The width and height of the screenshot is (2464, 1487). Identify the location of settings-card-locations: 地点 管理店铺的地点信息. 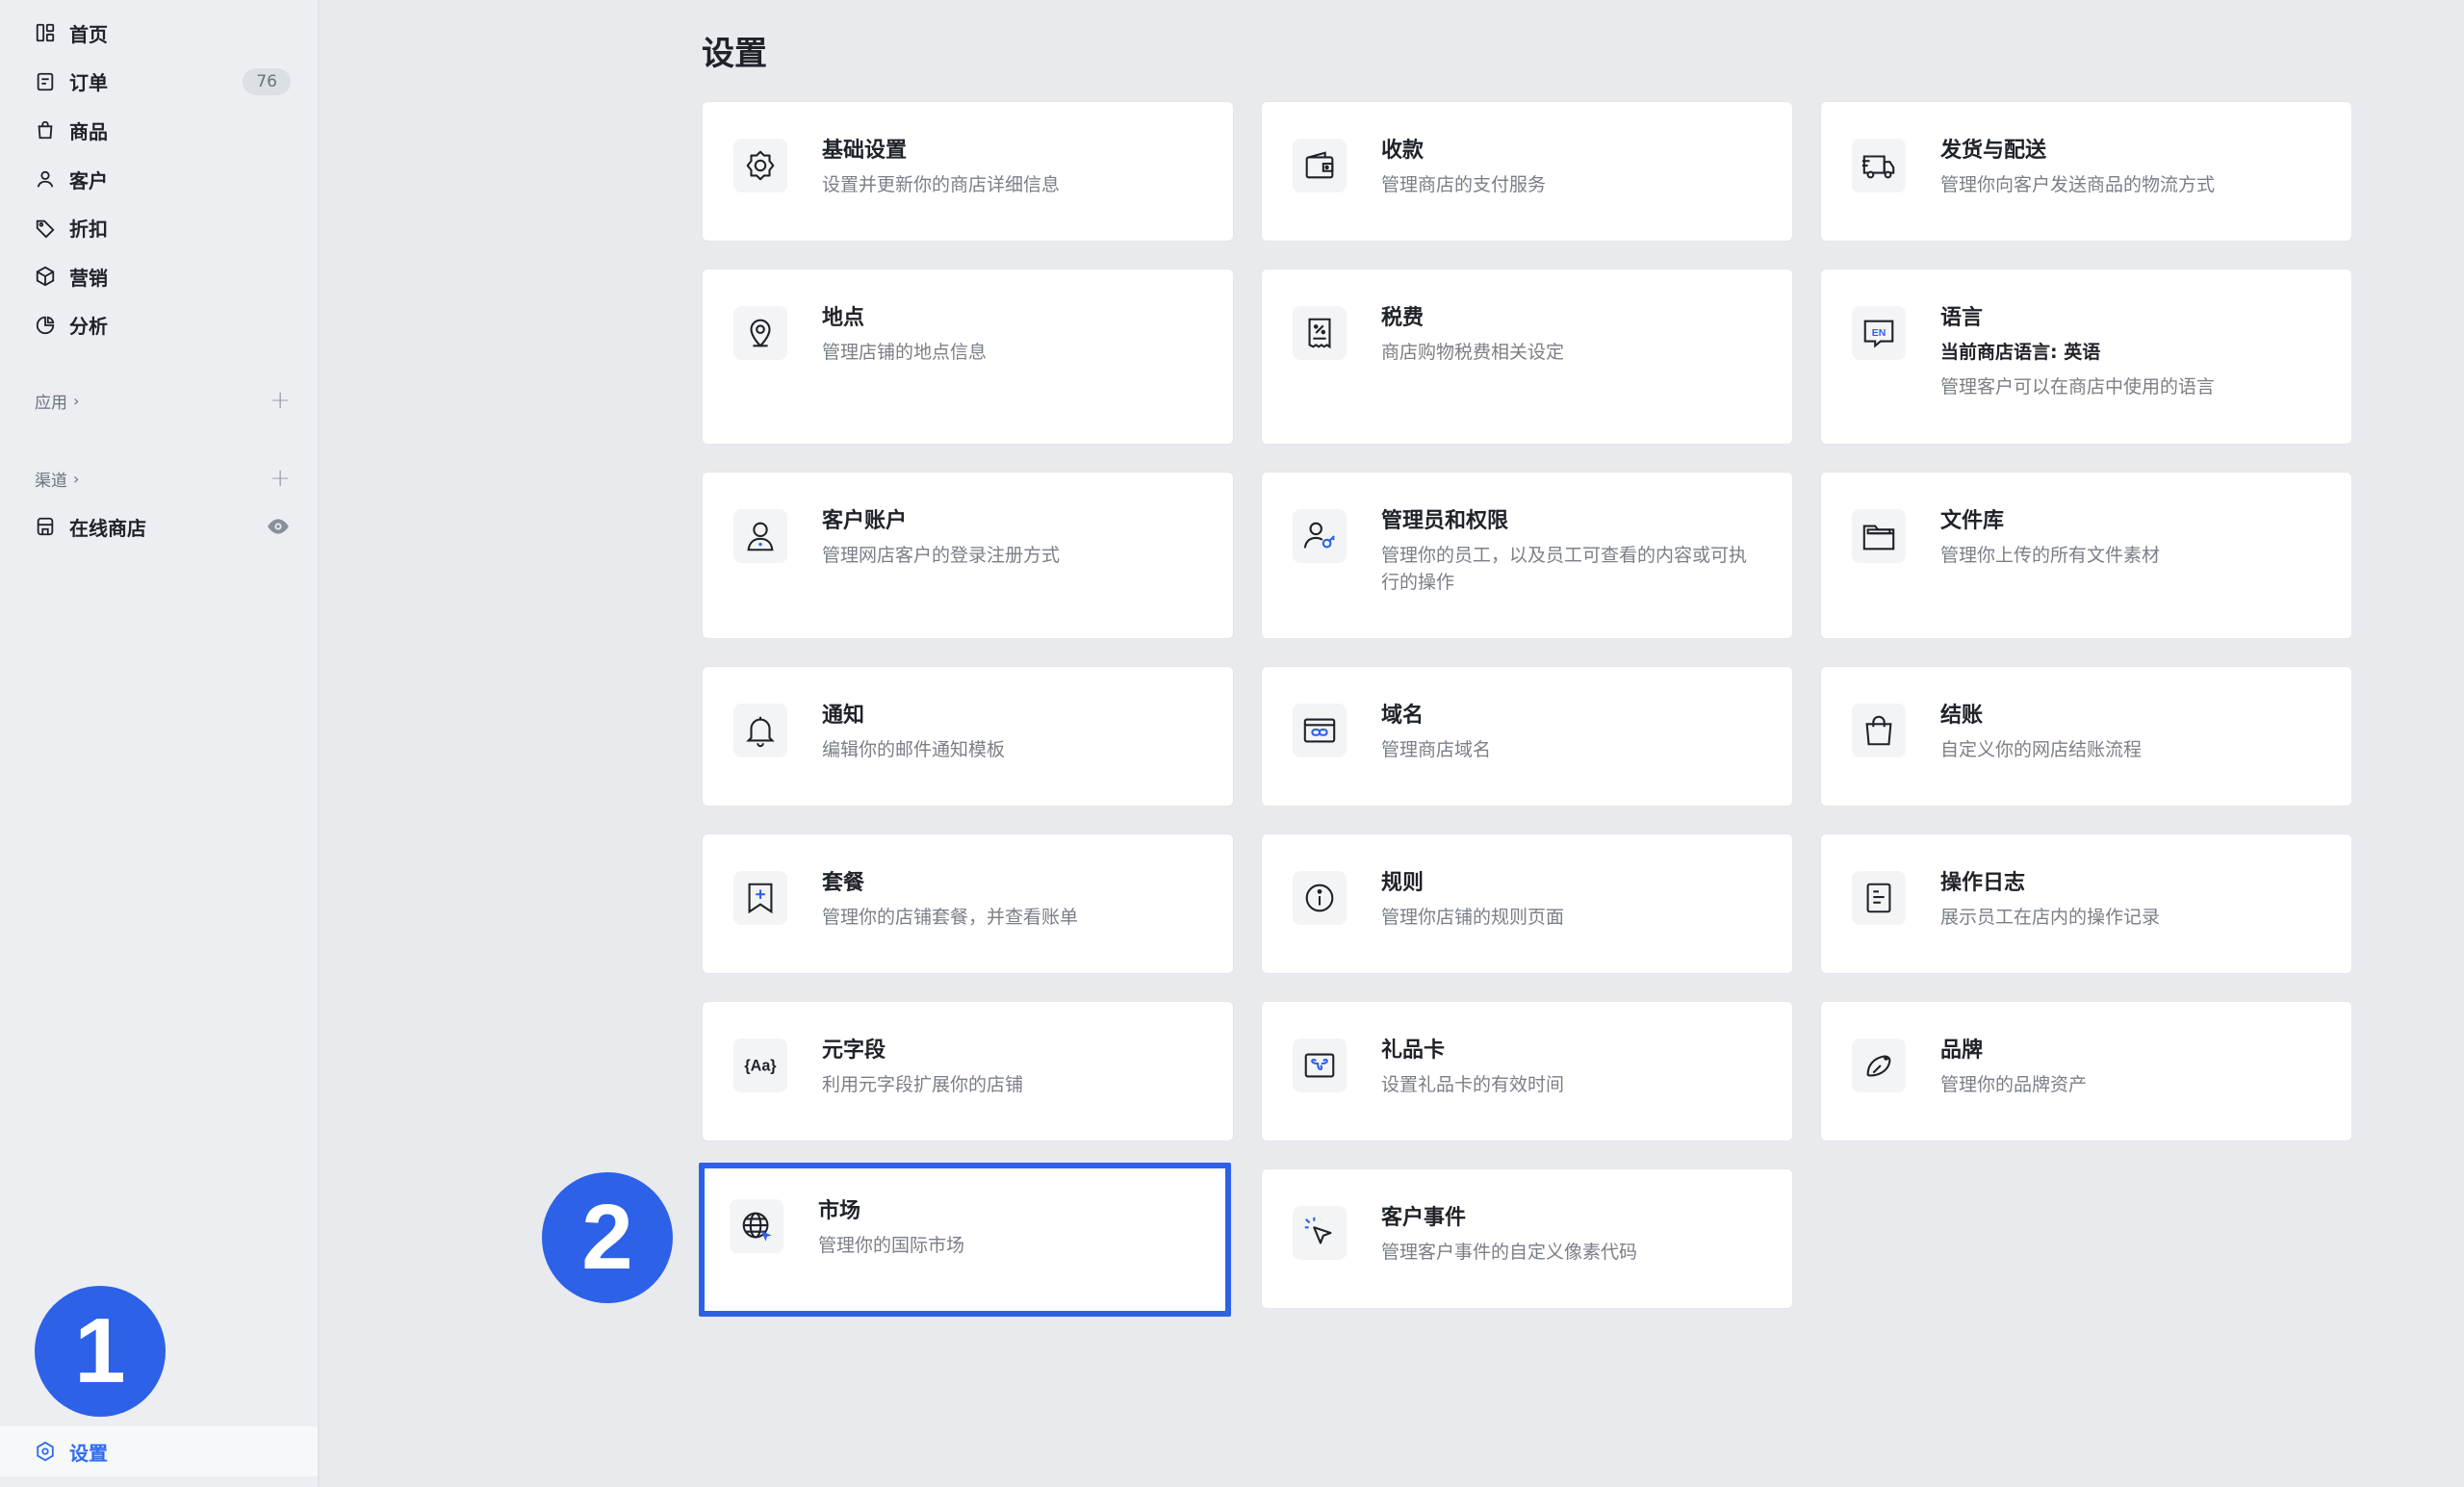
(968, 357).